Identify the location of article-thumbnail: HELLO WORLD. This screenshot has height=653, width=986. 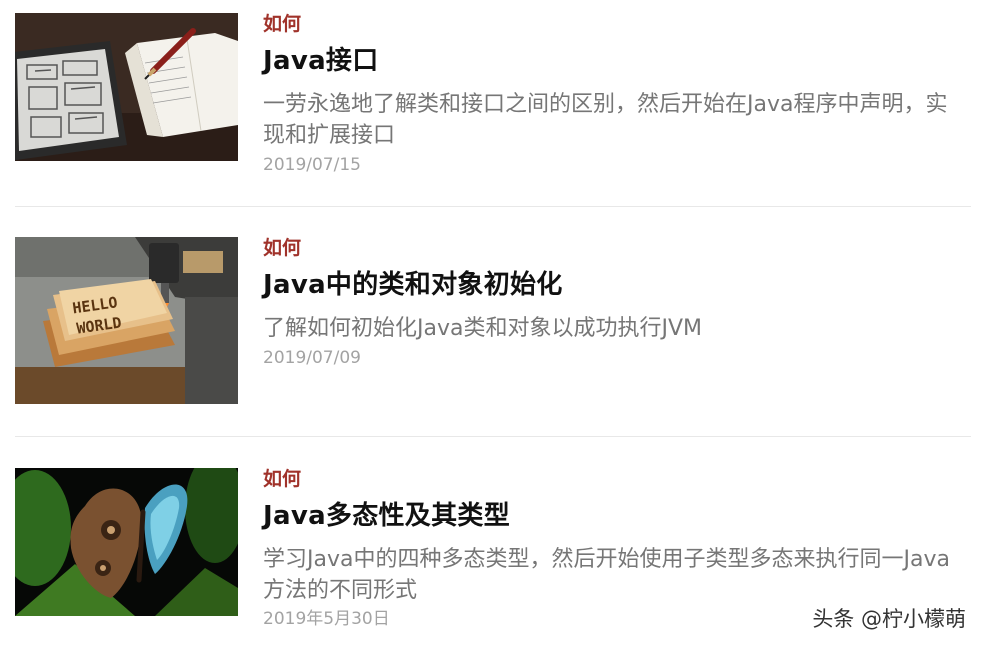
(126, 320).